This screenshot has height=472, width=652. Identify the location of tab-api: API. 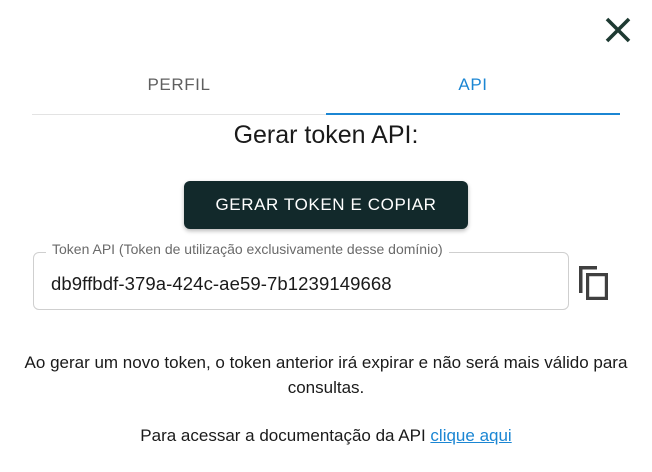
(473, 85).